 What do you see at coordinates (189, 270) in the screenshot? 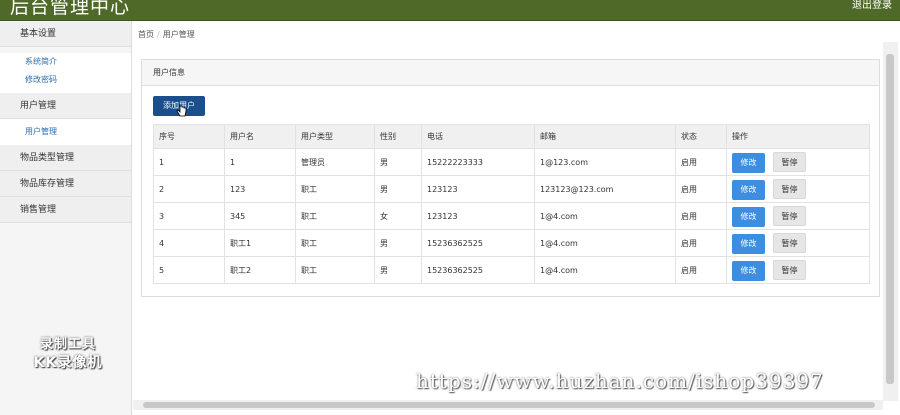
I see `cell-id: 5` at bounding box center [189, 270].